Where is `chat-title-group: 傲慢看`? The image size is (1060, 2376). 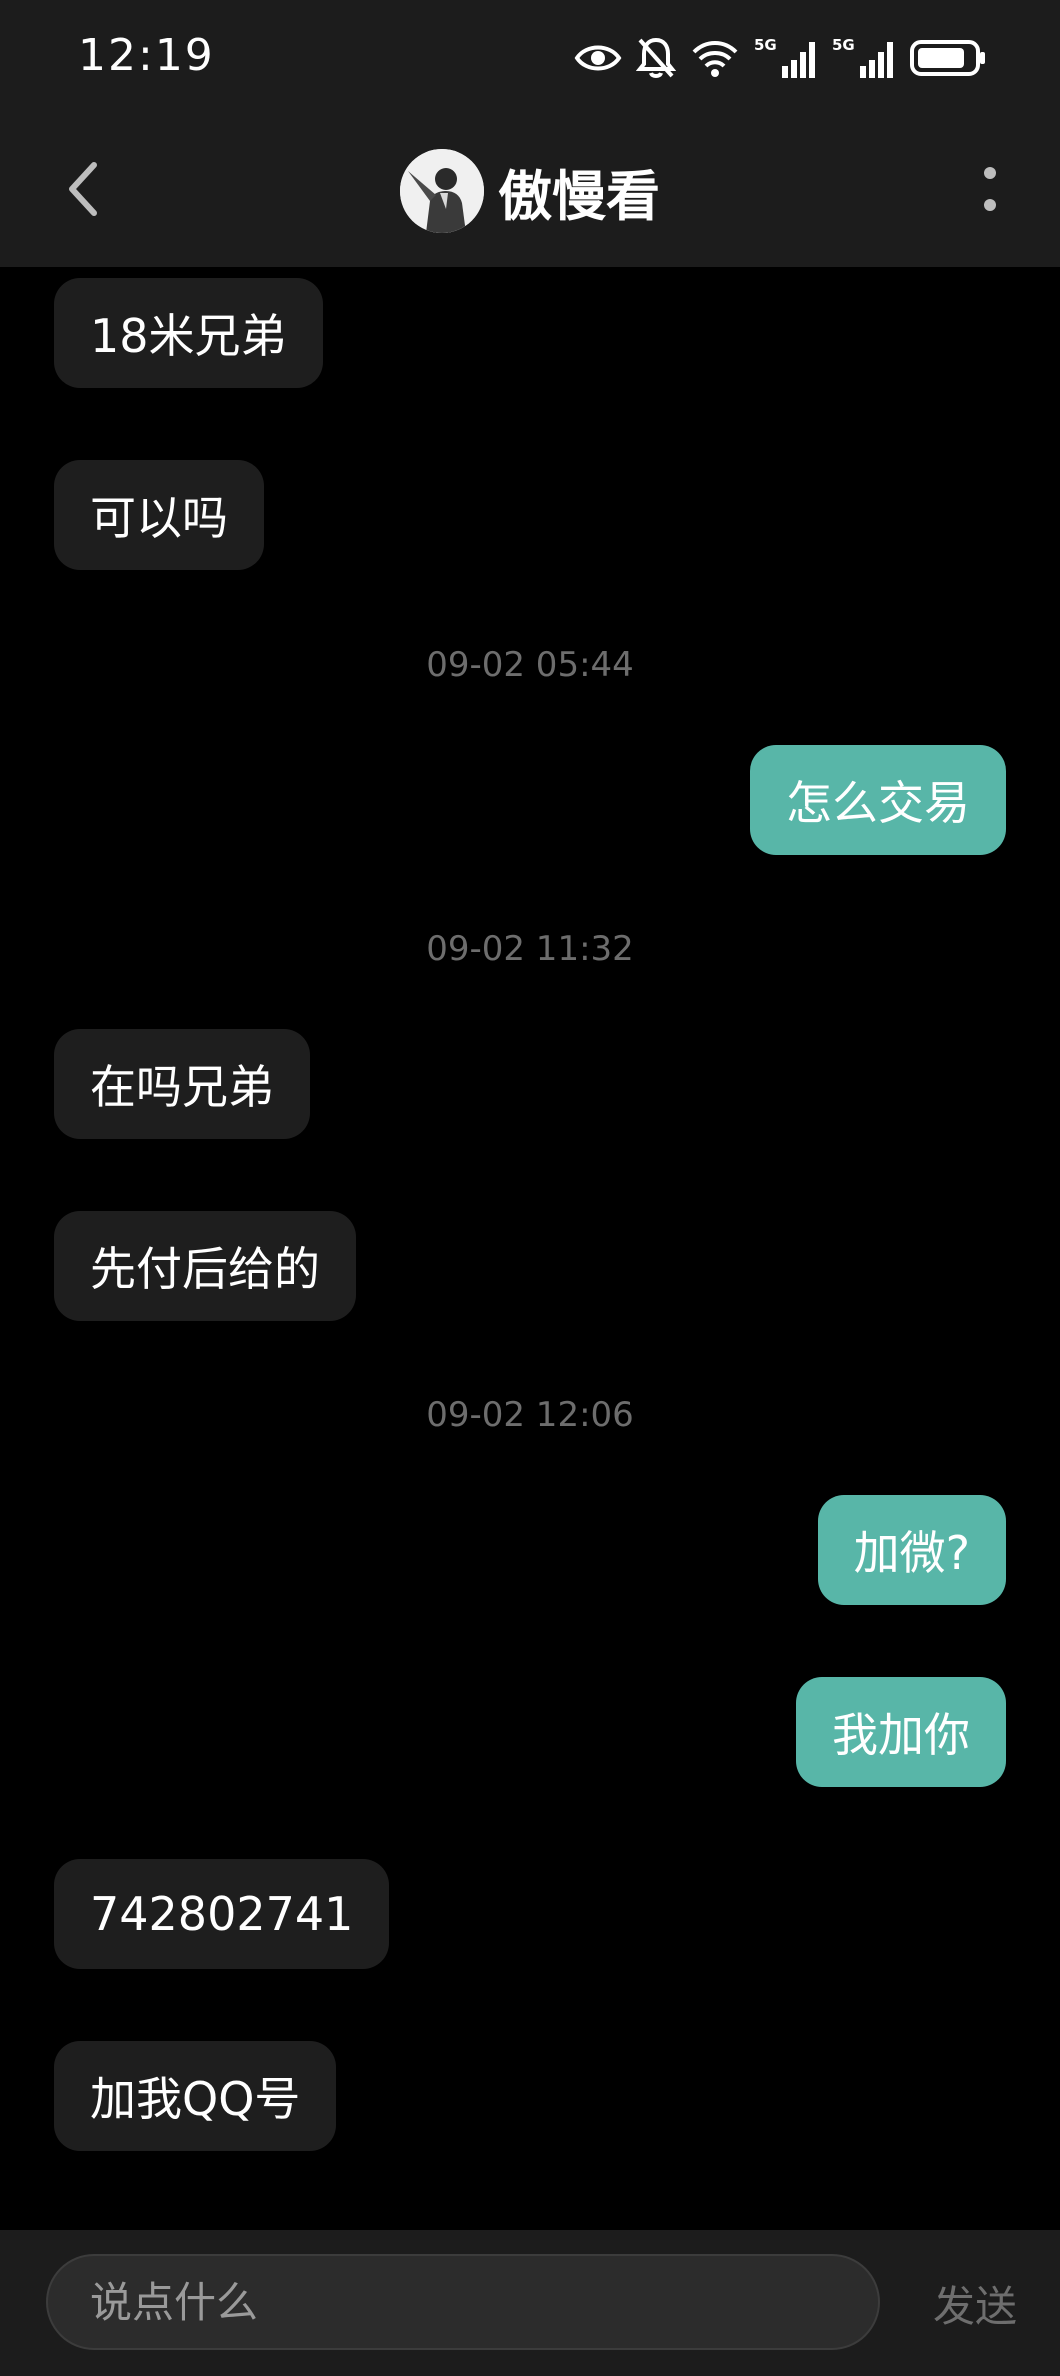
chat-title-group: 傲慢看 is located at coordinates (530, 191).